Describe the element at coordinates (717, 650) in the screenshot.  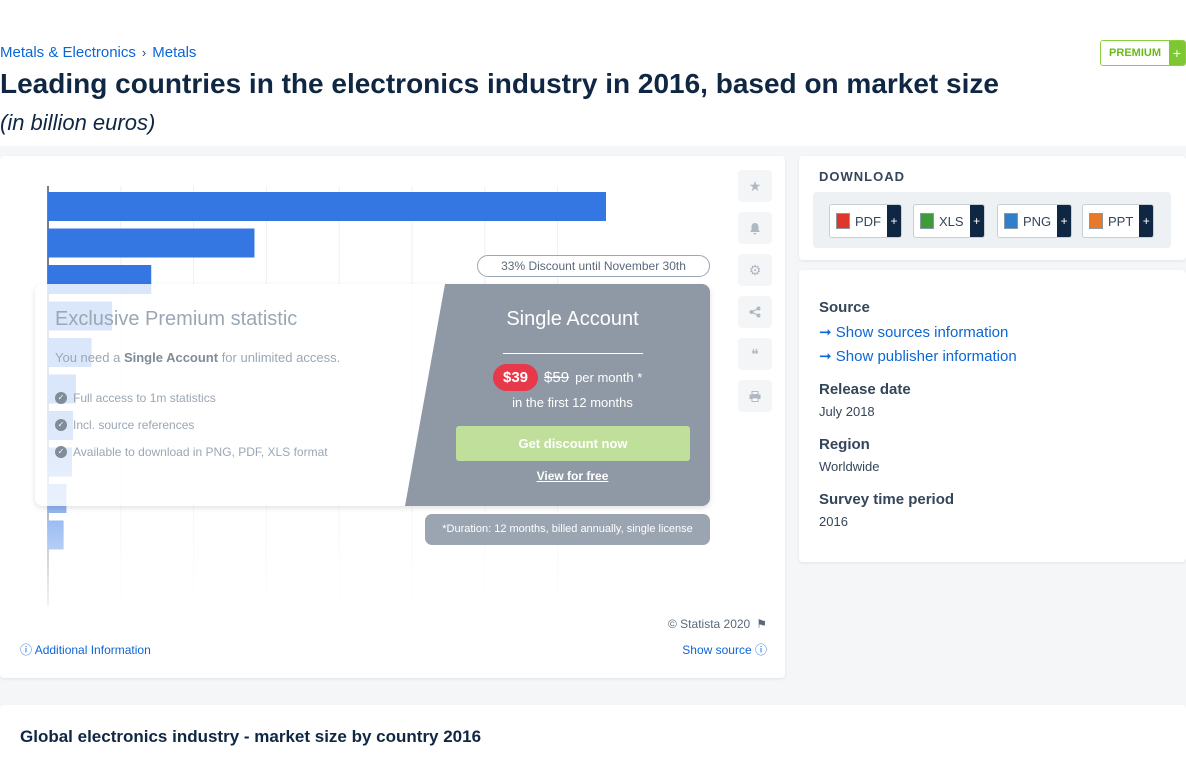
I see `show-source-label: Show source` at that location.